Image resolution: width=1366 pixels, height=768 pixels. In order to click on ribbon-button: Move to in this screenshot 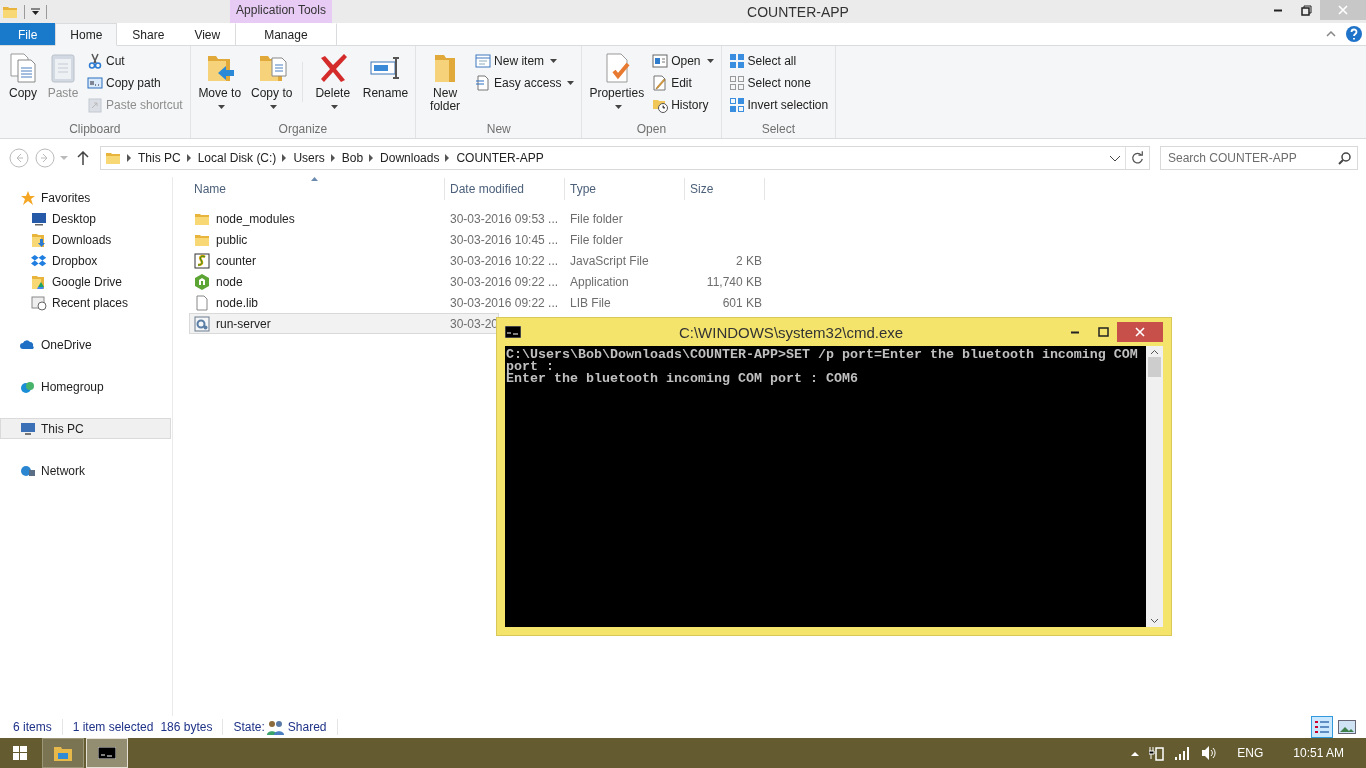, I will do `click(219, 85)`.